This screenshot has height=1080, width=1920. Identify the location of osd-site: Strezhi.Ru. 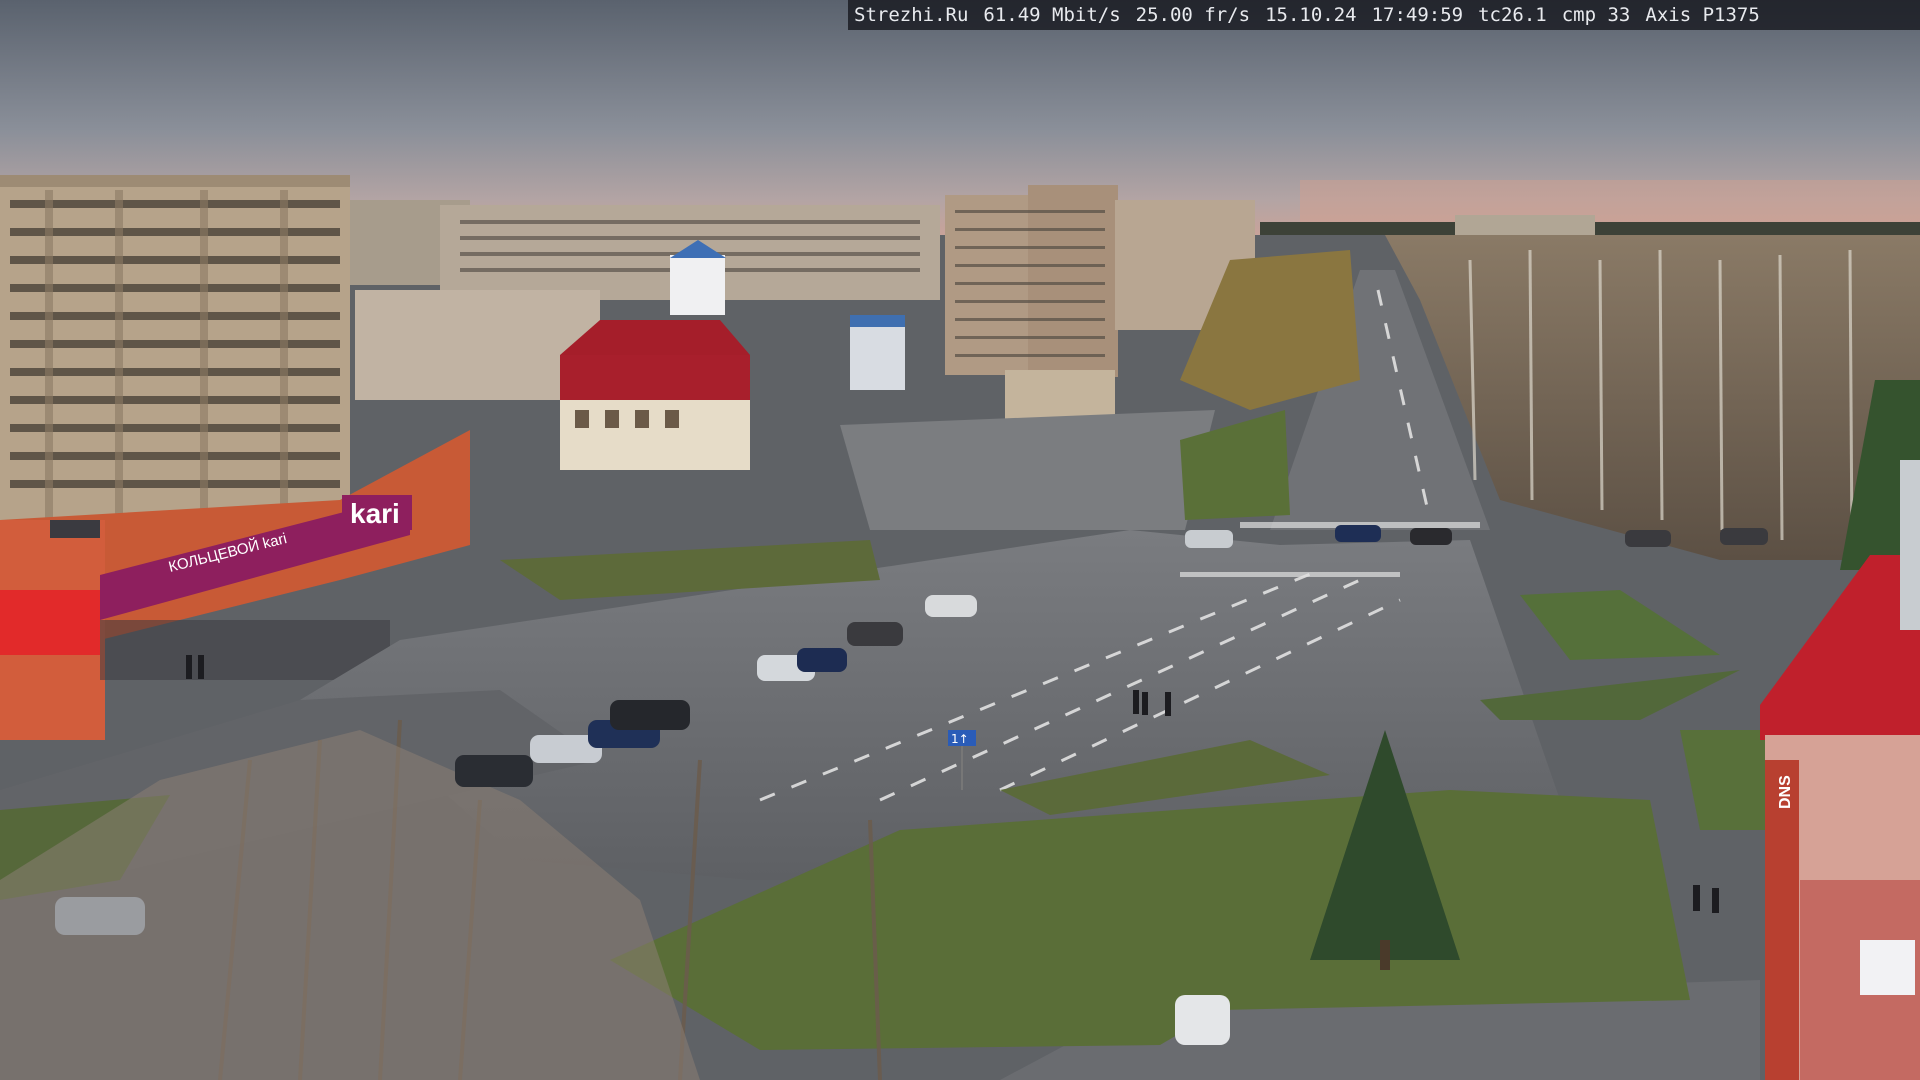
(911, 15).